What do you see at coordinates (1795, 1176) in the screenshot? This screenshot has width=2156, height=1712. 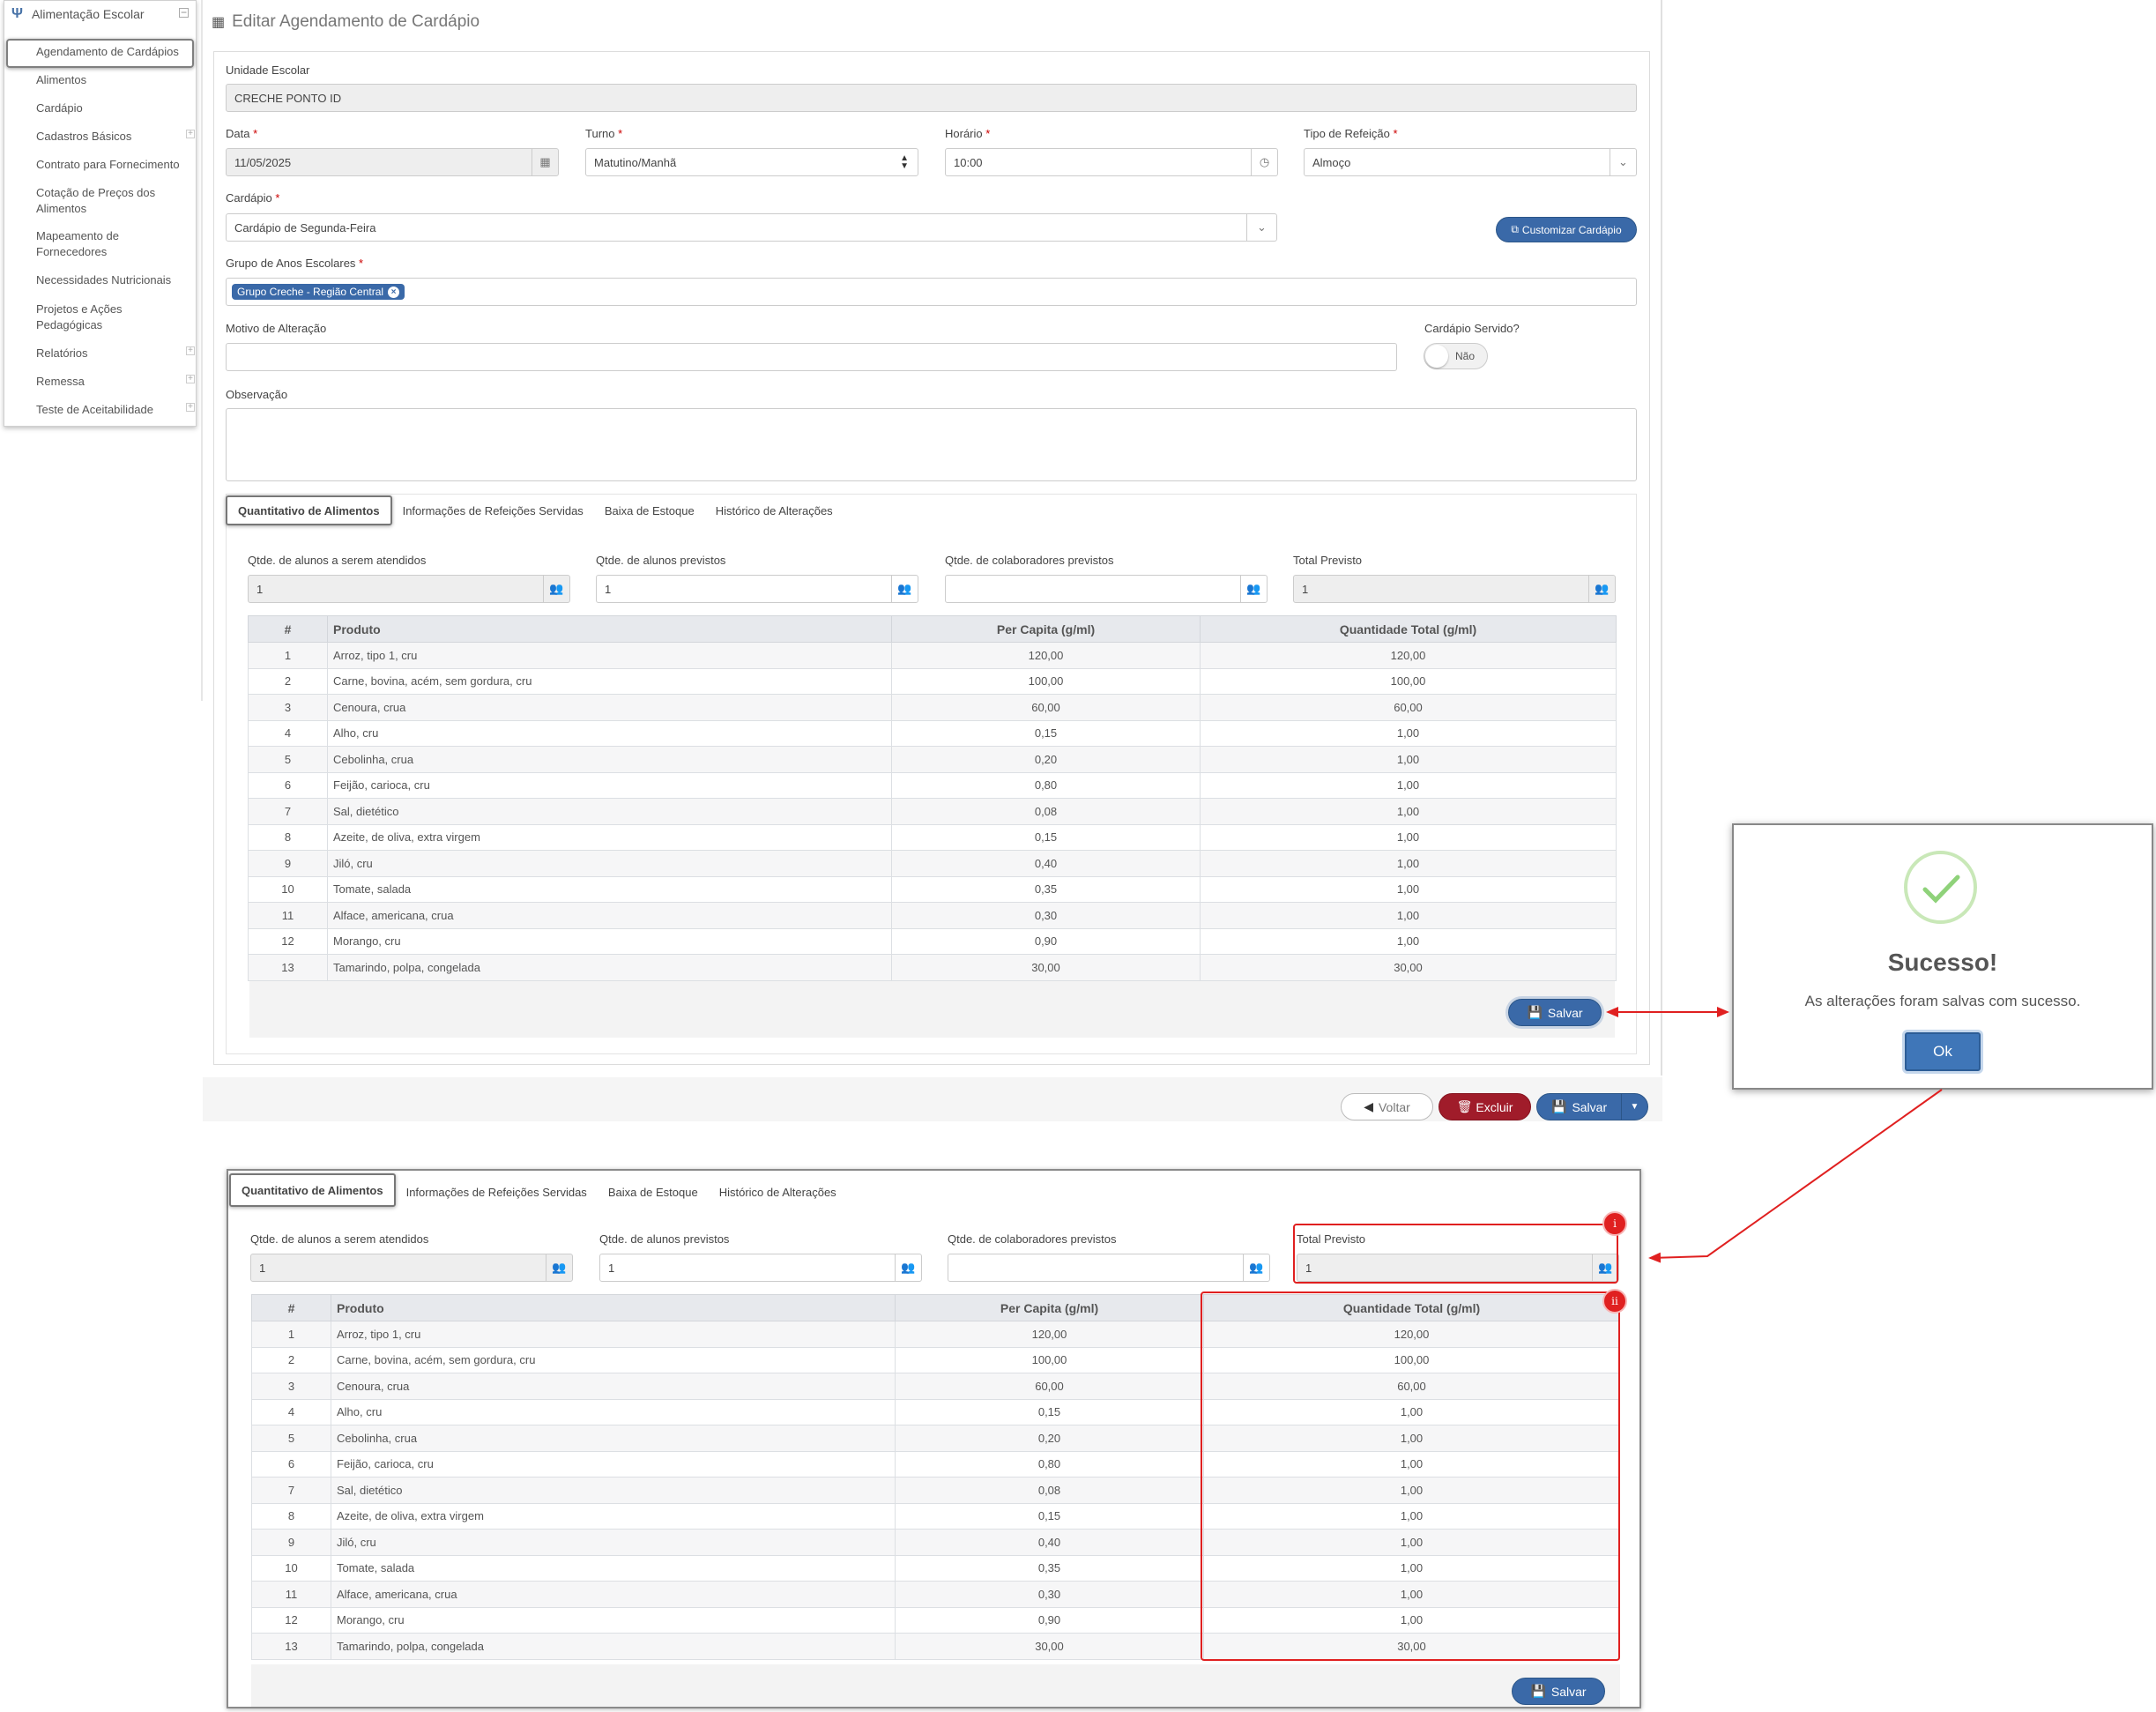 I see `arrow-ok-to-total` at bounding box center [1795, 1176].